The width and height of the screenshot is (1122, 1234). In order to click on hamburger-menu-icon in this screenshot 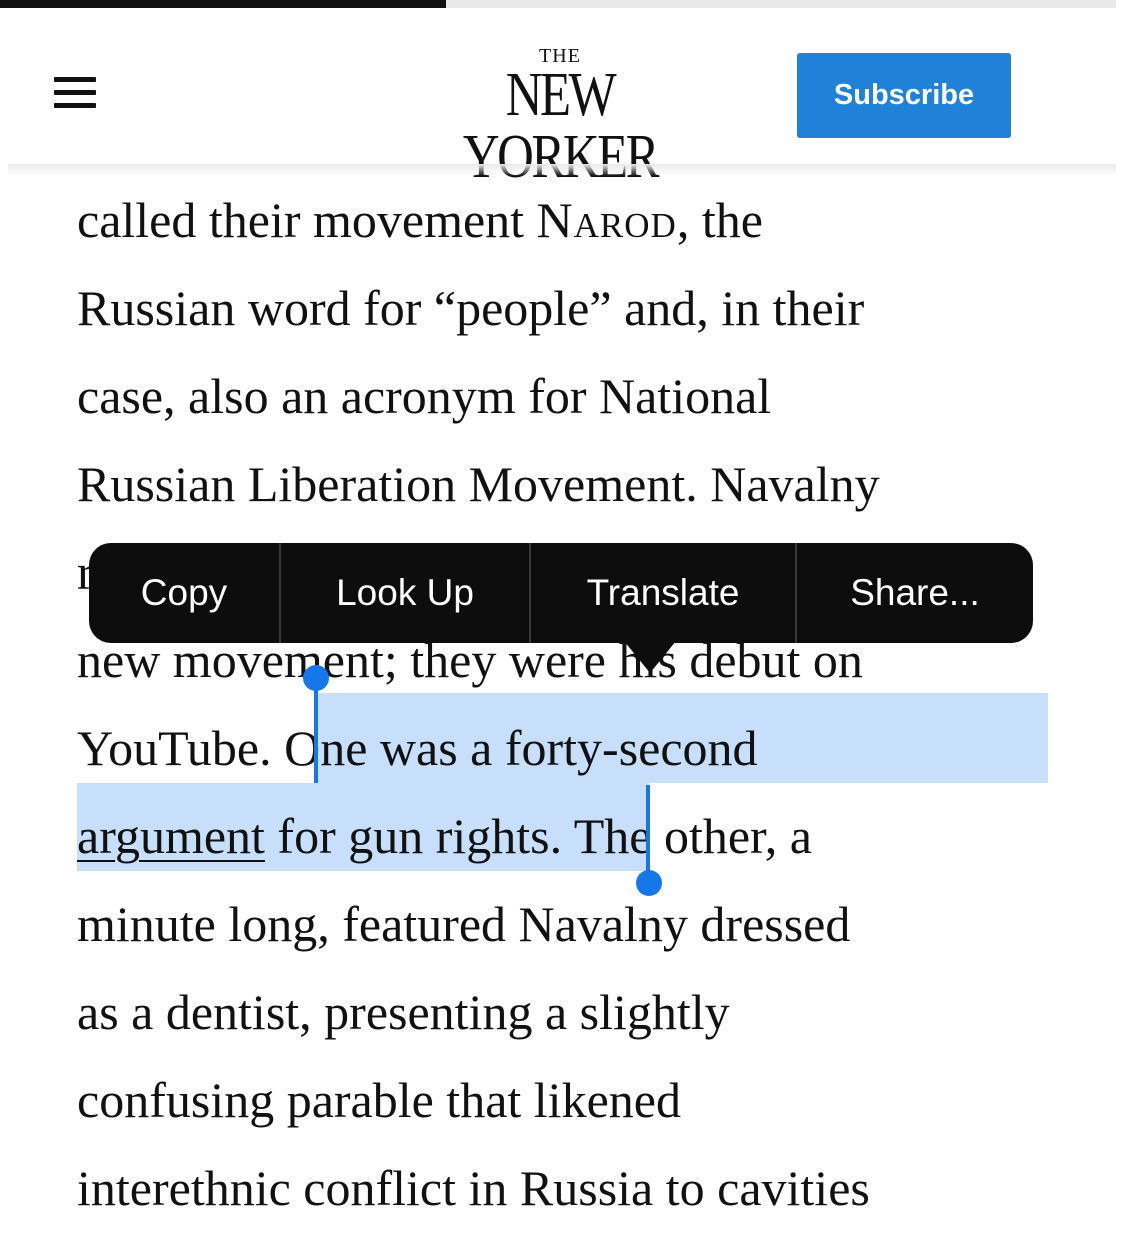, I will do `click(76, 94)`.